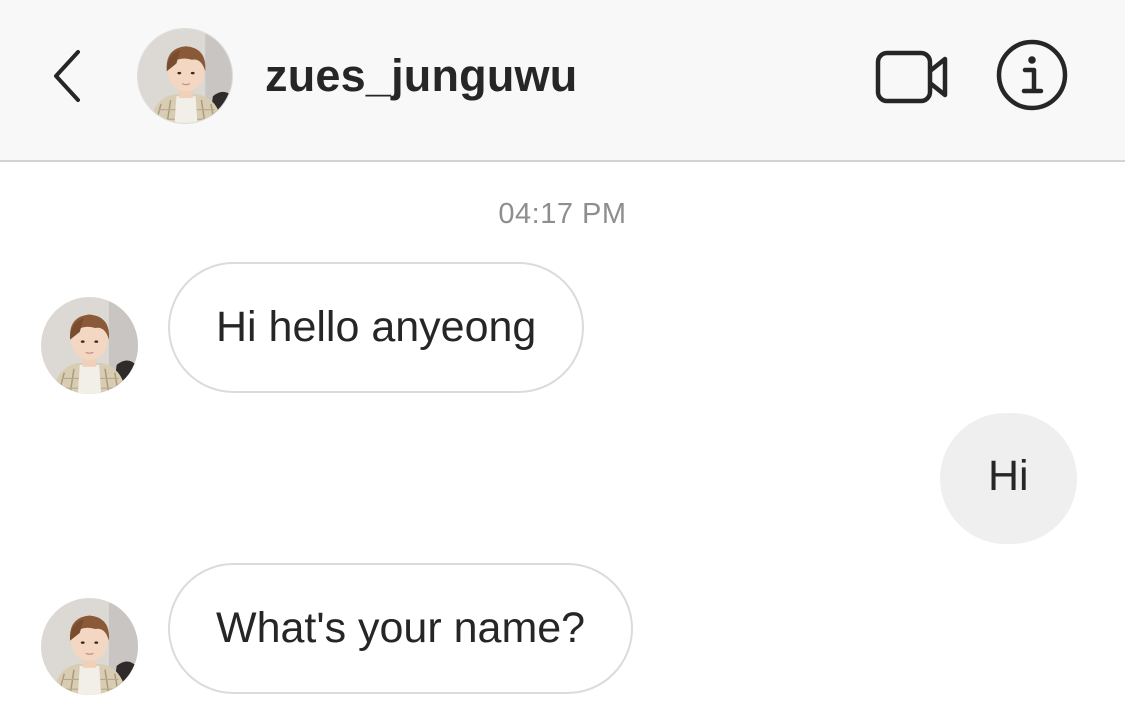  I want to click on video-call-button, so click(912, 76).